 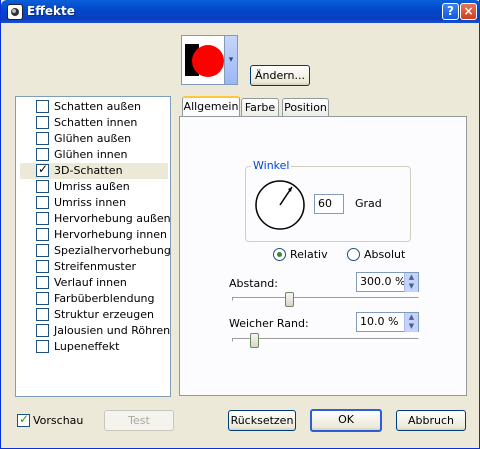 I want to click on list-item: Schatten außen, so click(x=94, y=107).